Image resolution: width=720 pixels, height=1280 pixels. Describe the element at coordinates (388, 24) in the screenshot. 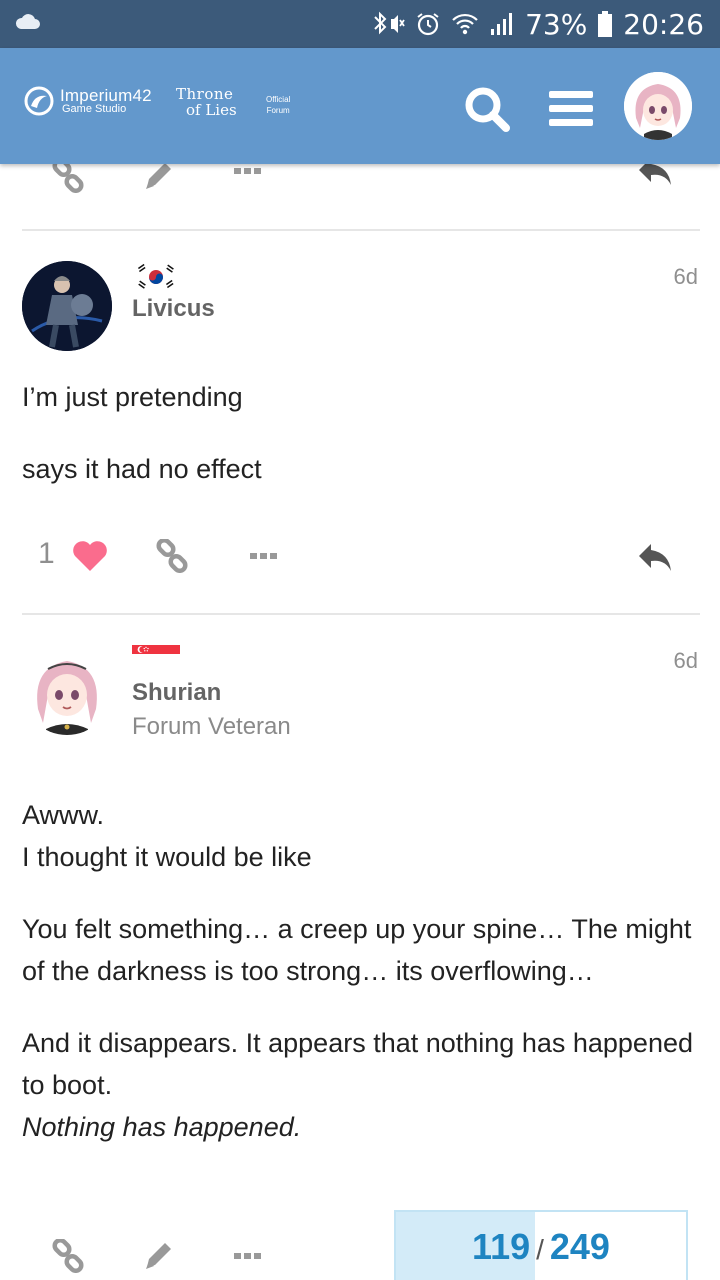

I see `bluetooth-mute-icon` at that location.